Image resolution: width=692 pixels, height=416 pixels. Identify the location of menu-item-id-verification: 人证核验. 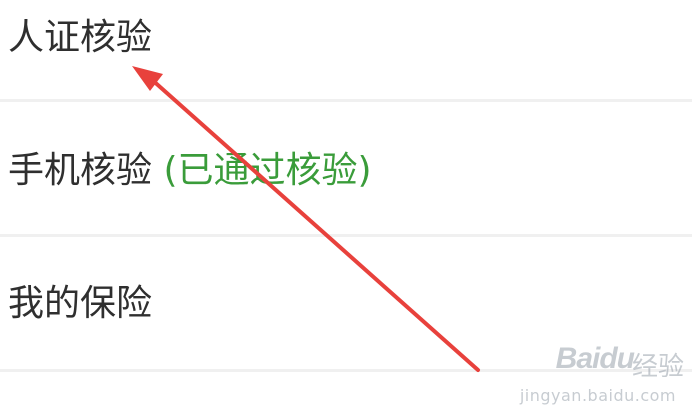
(346, 38).